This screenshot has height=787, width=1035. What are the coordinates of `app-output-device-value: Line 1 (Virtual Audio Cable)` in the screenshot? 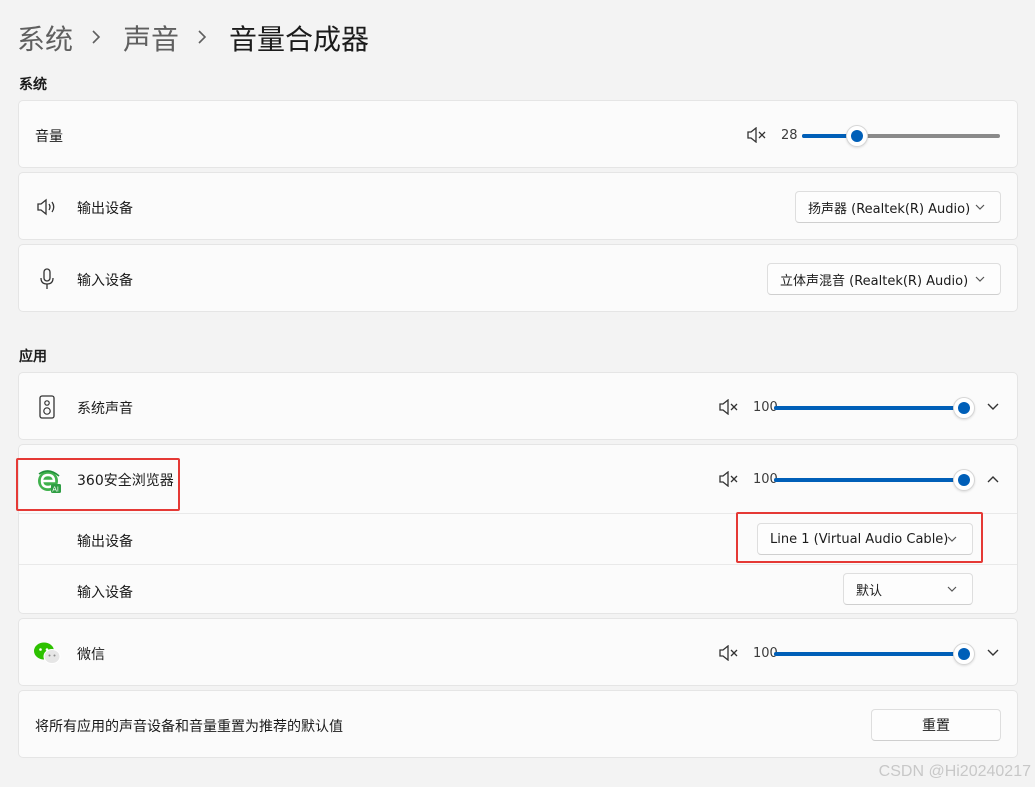 It's located at (859, 539).